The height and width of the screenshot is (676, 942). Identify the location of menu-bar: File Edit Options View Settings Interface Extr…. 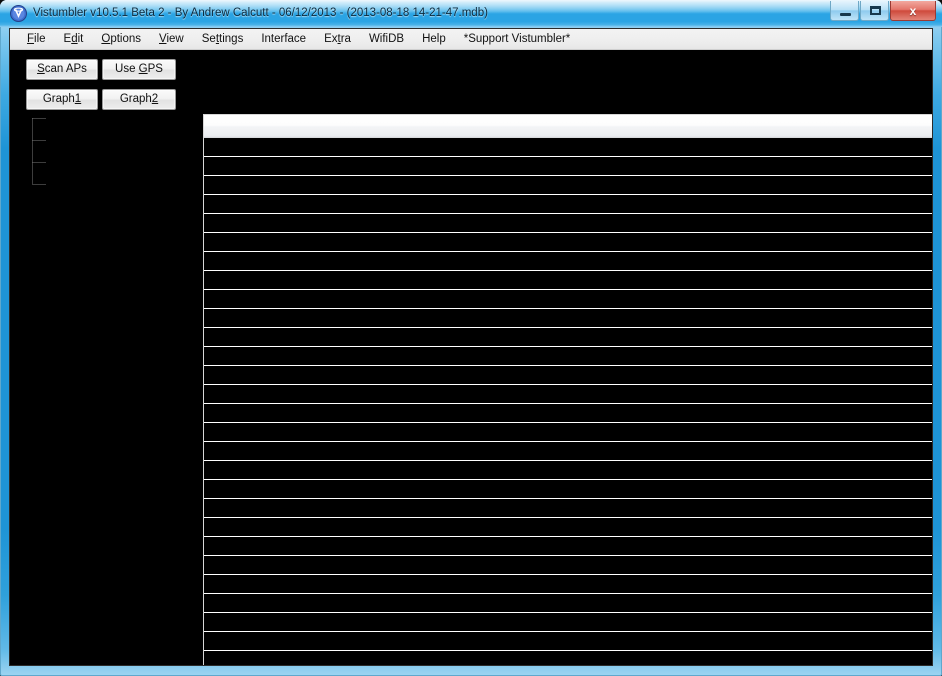
(471, 39).